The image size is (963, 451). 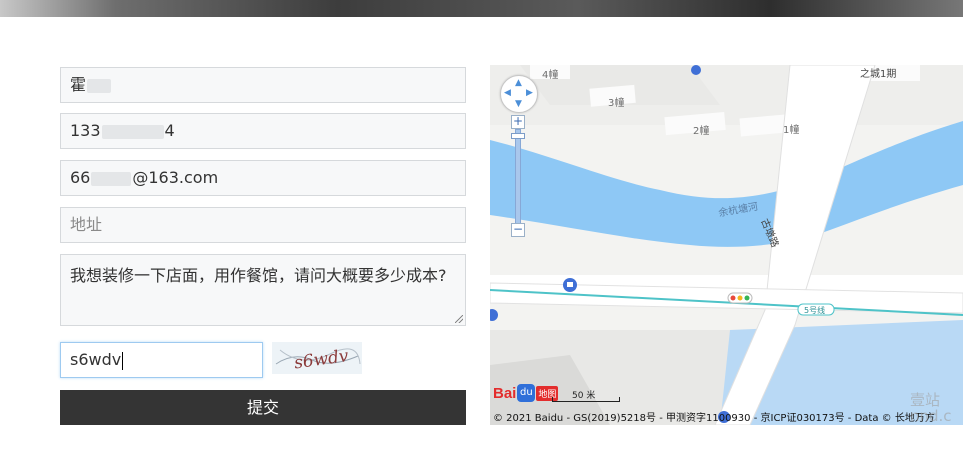 I want to click on map-label-bldg3: 3幢, so click(x=616, y=103).